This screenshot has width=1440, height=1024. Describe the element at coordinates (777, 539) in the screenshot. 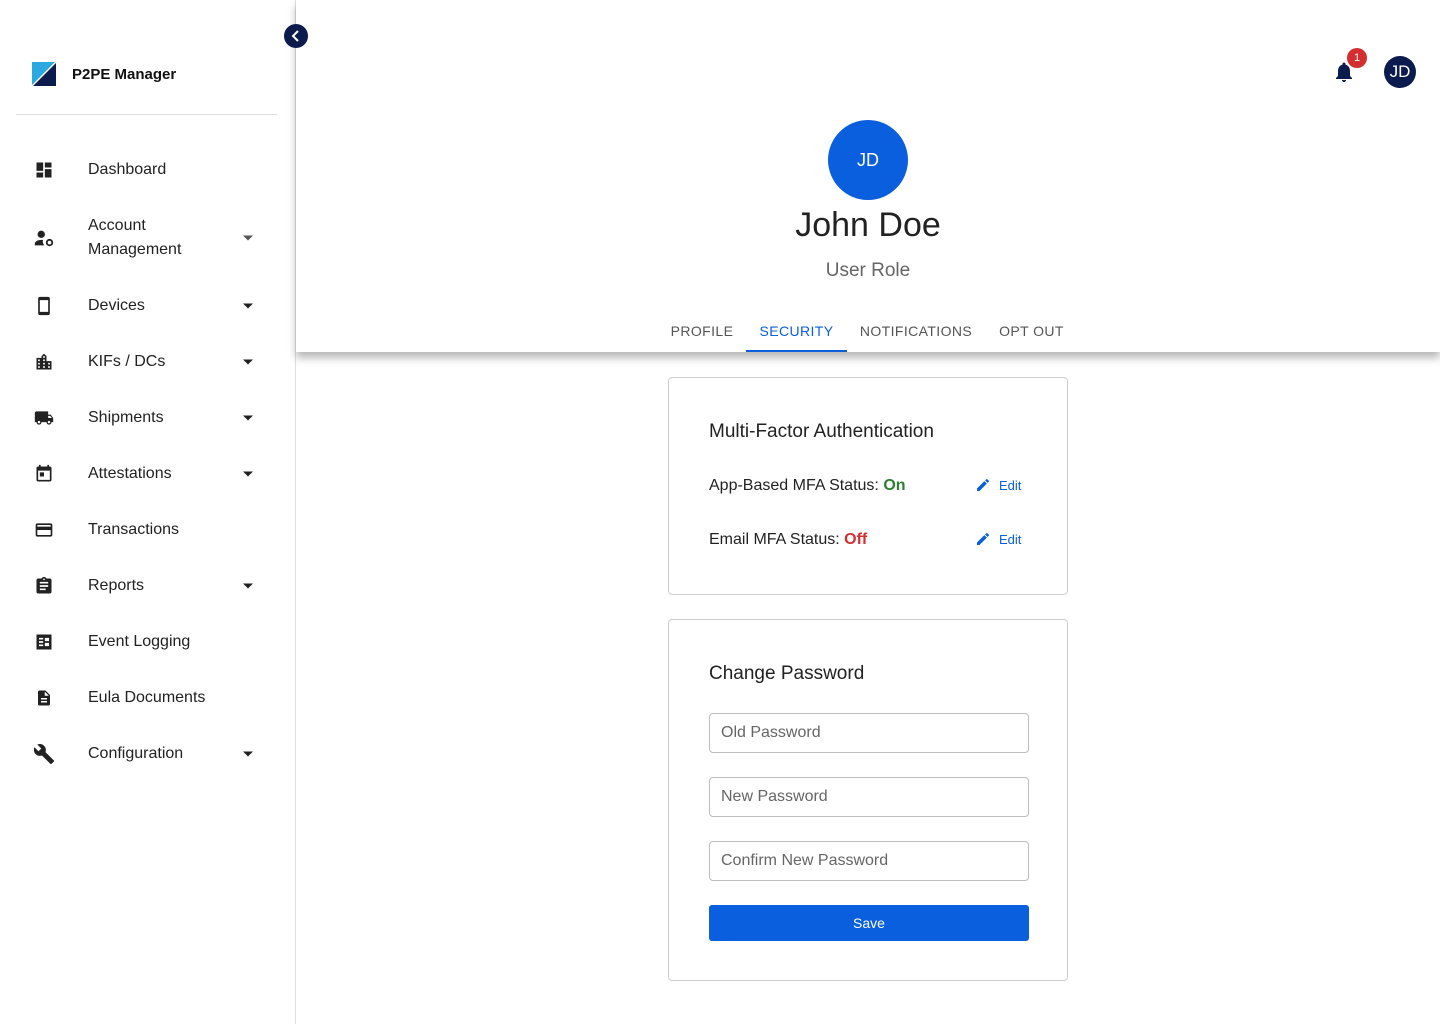

I see `email-mfa-label: Email MFA Status:` at that location.